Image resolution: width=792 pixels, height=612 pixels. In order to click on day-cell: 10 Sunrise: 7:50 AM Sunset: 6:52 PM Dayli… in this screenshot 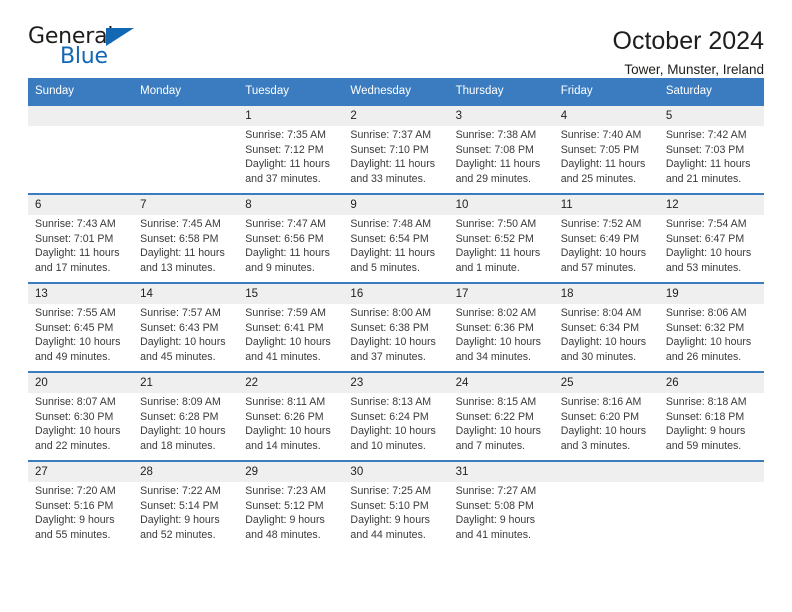, I will do `click(501, 238)`.